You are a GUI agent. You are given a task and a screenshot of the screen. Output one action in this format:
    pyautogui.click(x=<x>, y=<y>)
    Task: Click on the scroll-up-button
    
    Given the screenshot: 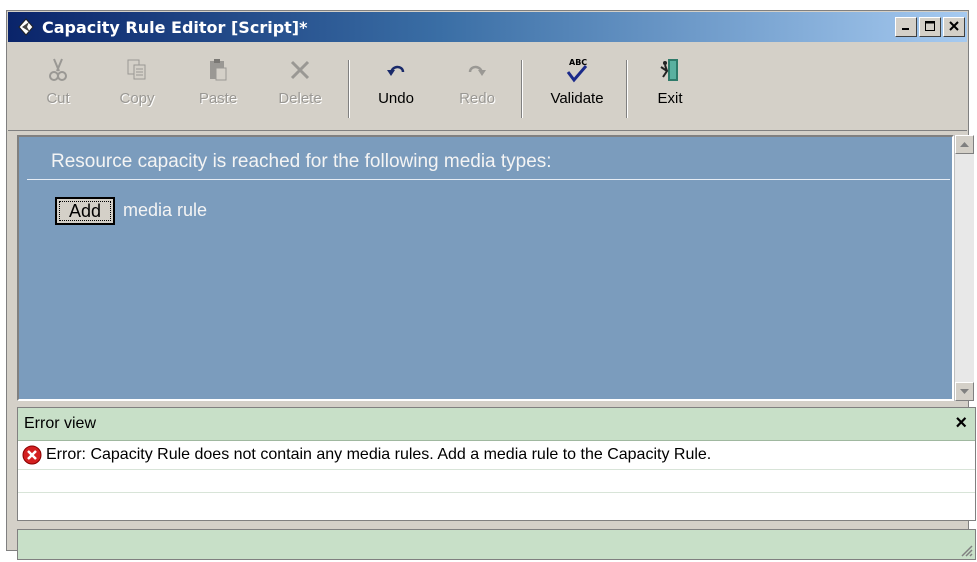 What is the action you would take?
    pyautogui.click(x=964, y=144)
    